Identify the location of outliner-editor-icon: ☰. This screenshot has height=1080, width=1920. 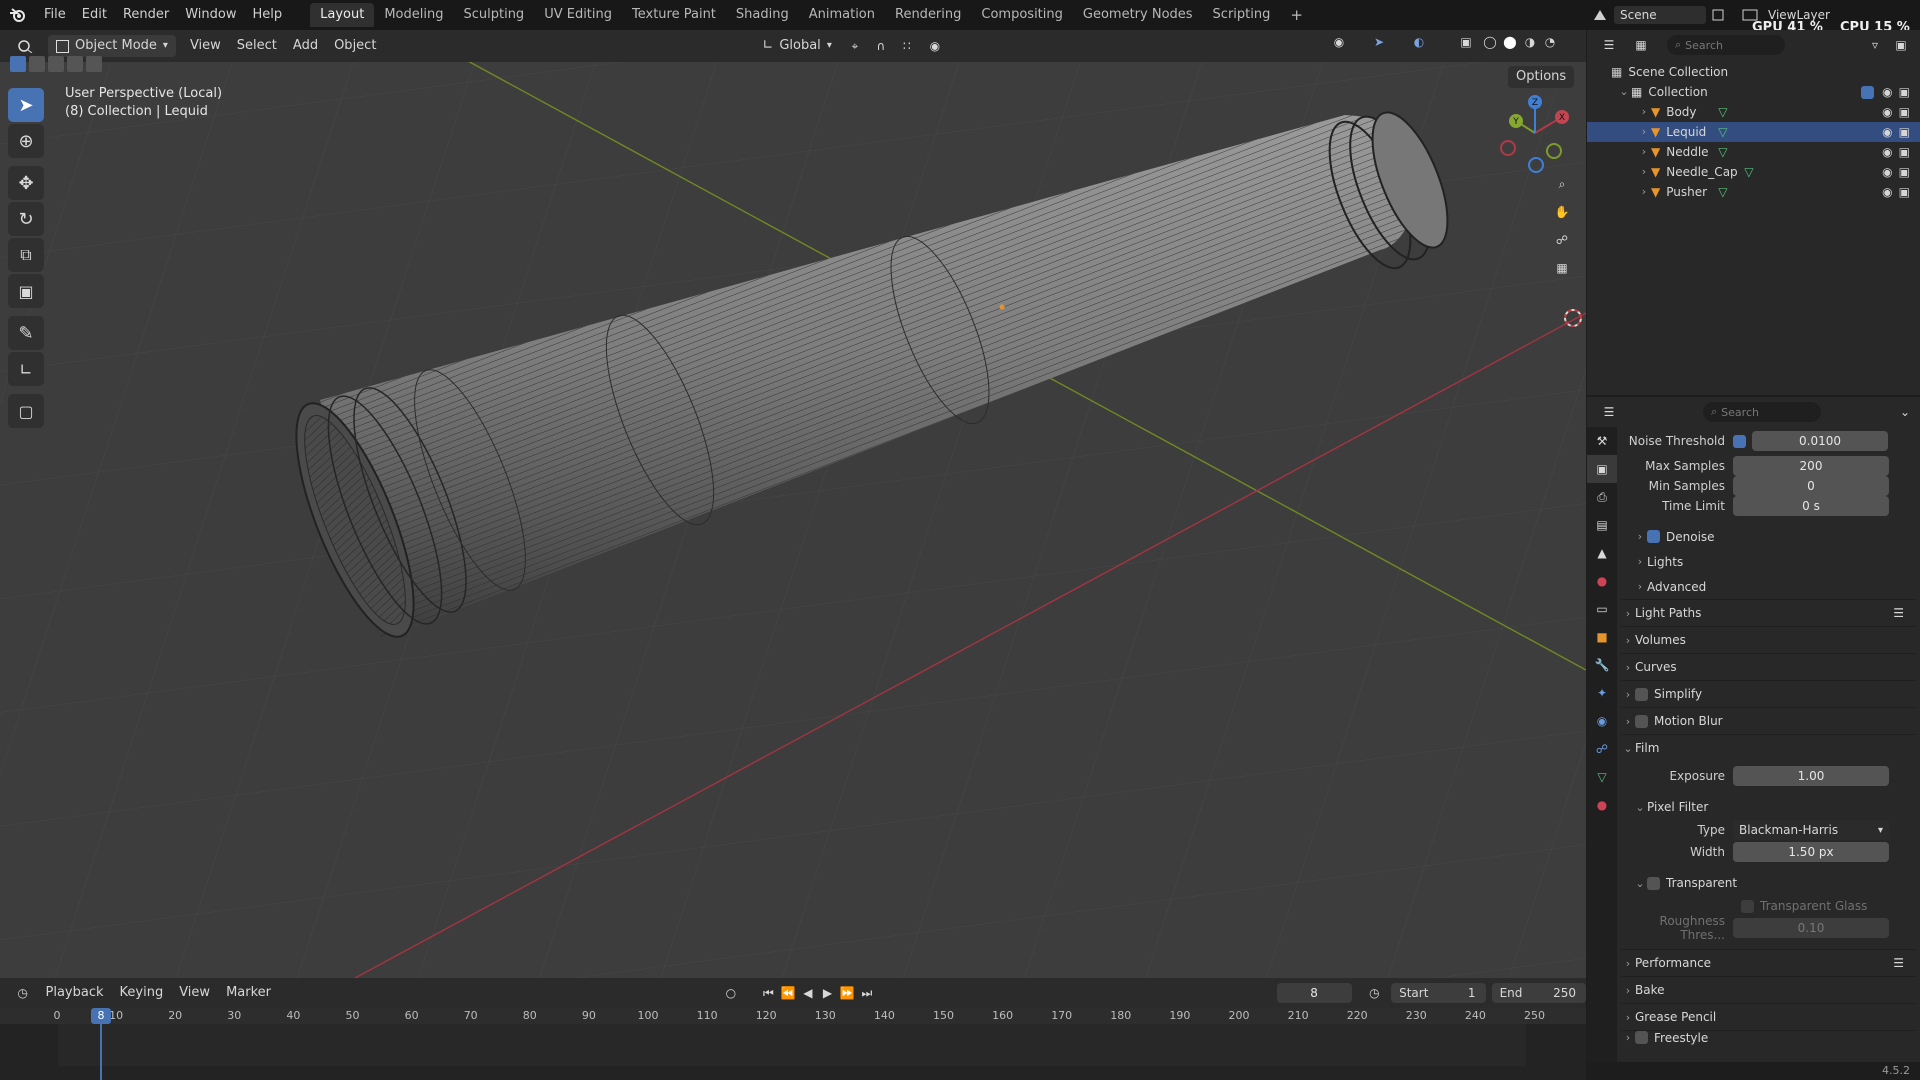
(1609, 45).